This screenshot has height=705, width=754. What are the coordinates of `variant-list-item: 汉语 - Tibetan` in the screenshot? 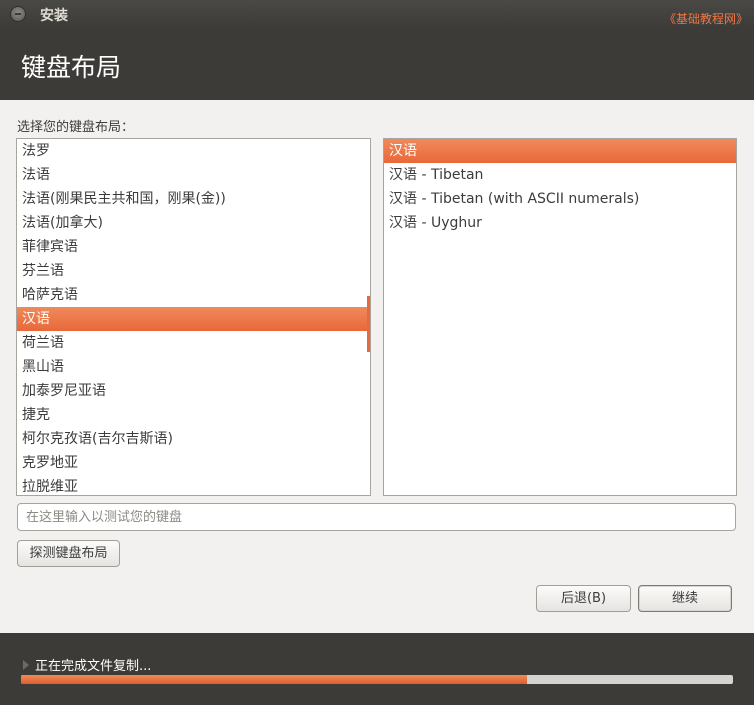 It's located at (560, 175).